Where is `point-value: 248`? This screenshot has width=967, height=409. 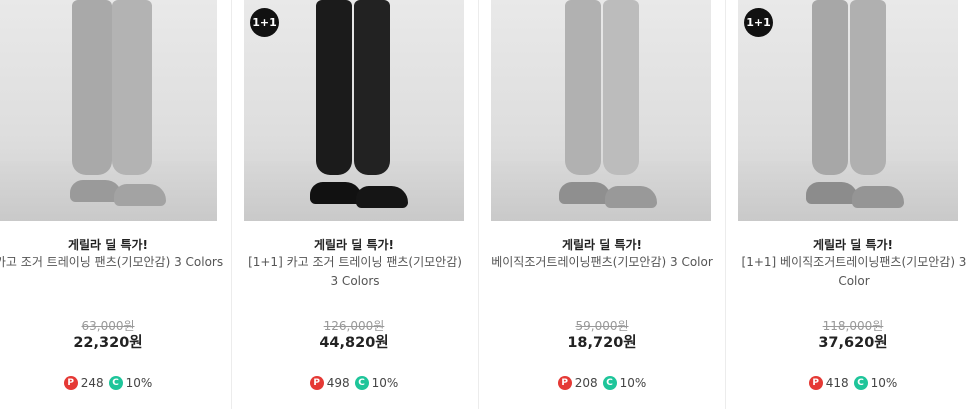
point-value: 248 is located at coordinates (92, 383).